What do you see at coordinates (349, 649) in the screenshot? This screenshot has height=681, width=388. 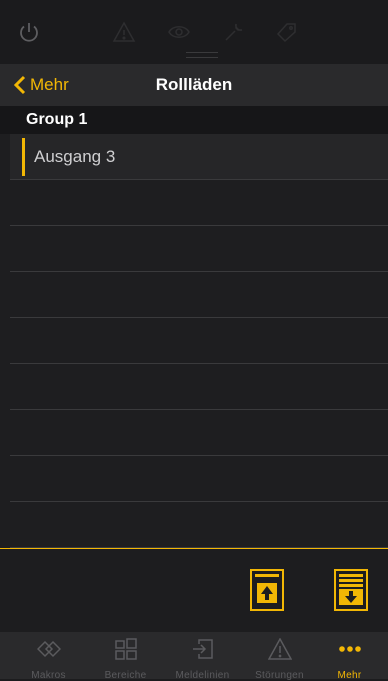 I see `more-icon` at bounding box center [349, 649].